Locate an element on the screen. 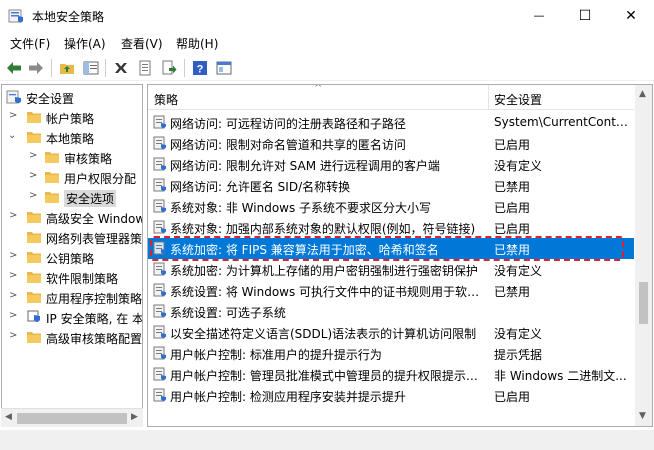 The height and width of the screenshot is (450, 654). export-icon is located at coordinates (169, 67).